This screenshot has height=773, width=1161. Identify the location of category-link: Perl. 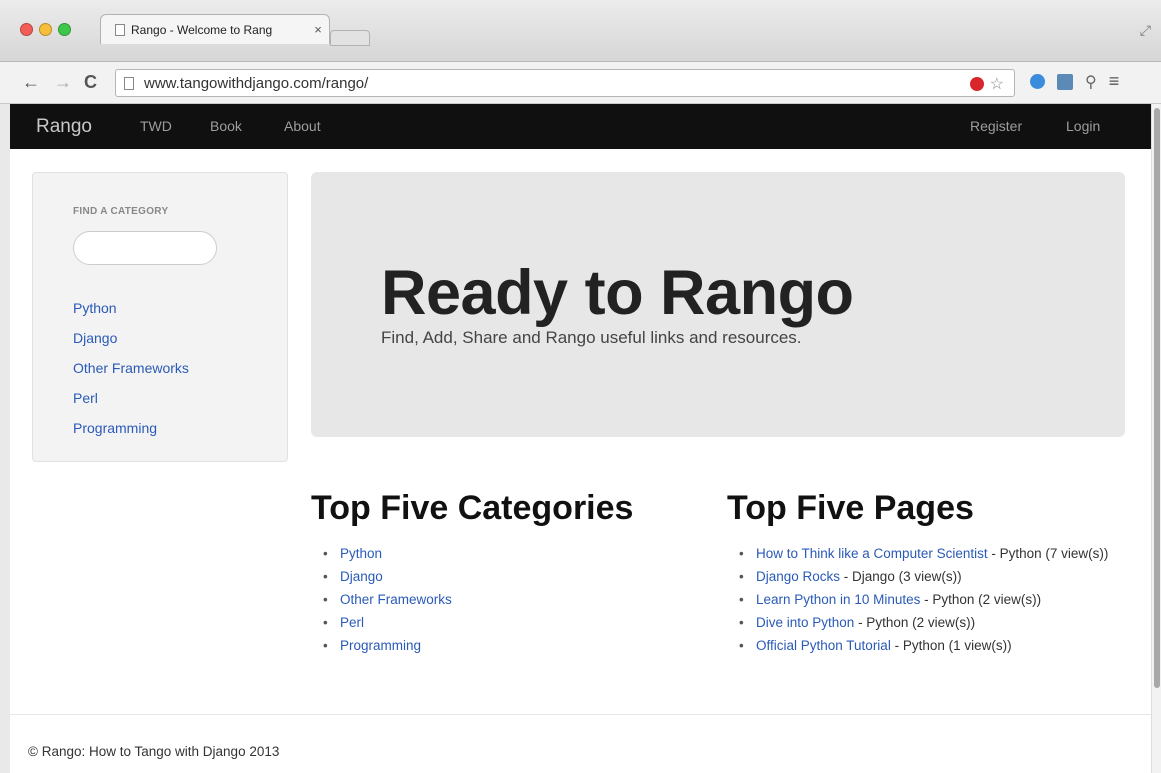
(352, 622).